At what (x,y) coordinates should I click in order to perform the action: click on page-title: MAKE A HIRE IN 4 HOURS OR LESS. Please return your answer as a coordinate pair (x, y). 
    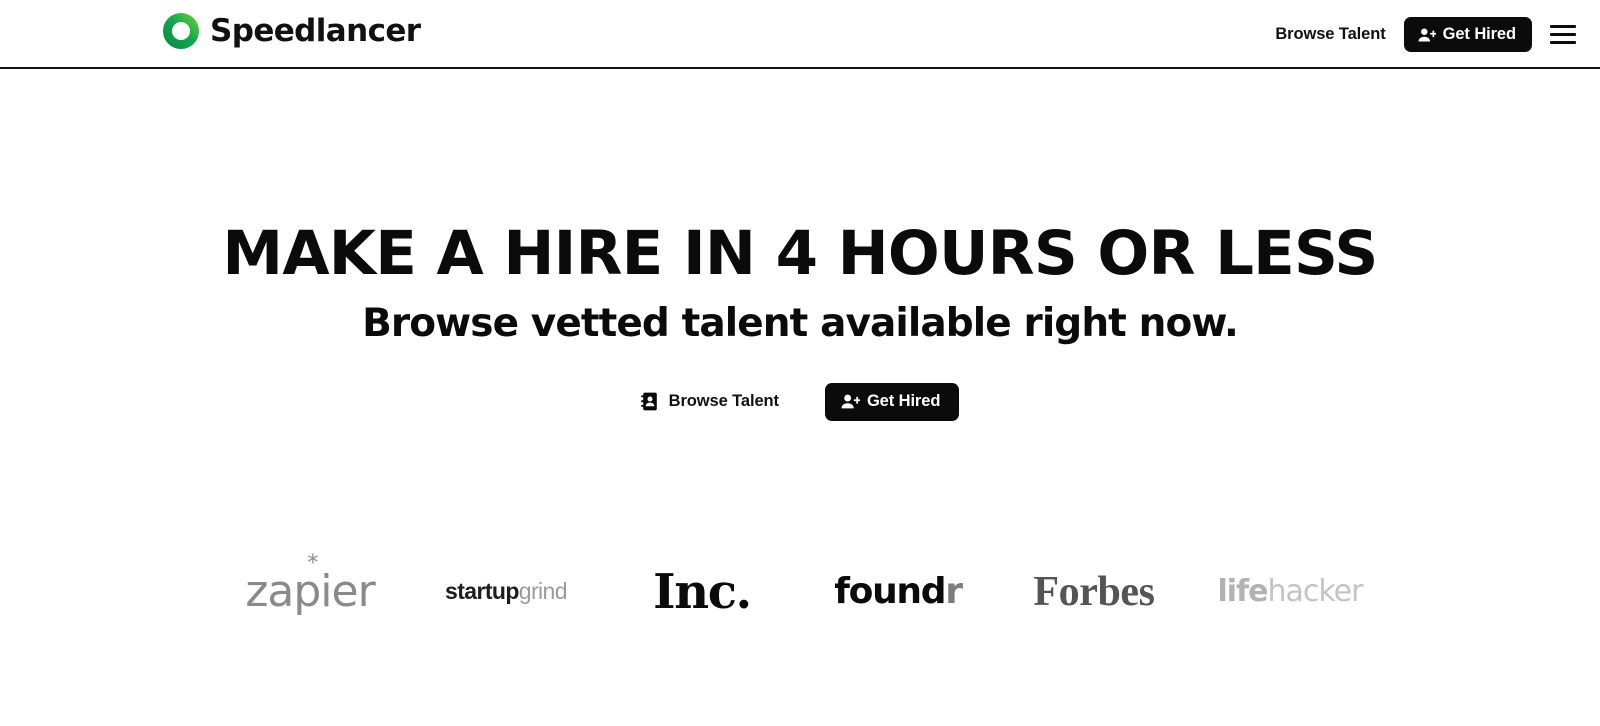
    Looking at the image, I should click on (800, 253).